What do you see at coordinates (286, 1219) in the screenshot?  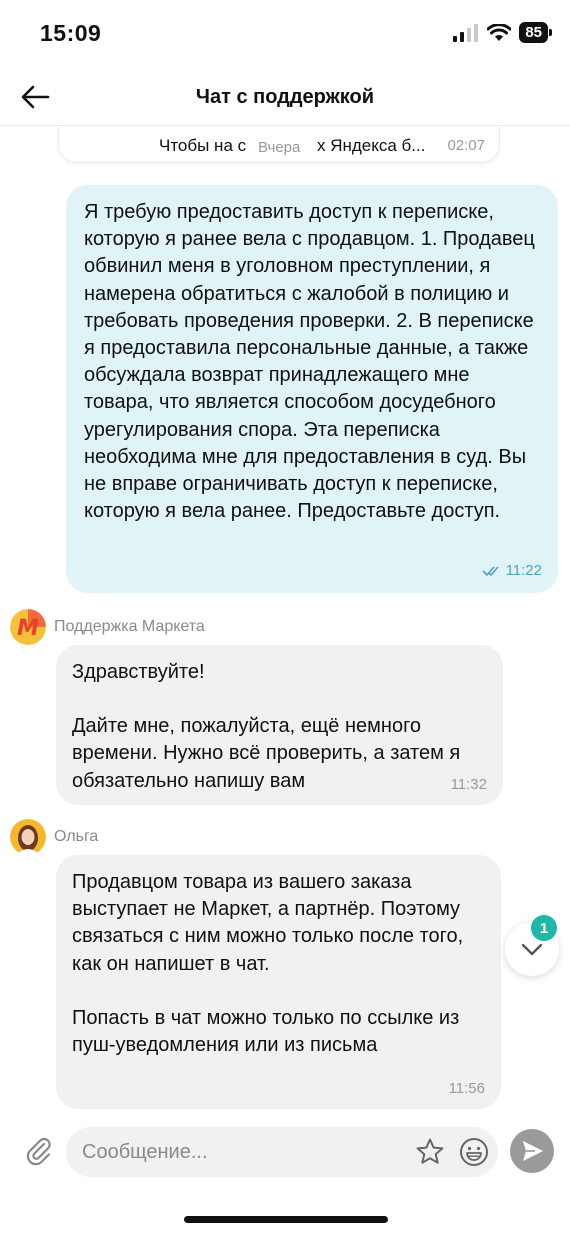 I see `home-indicator` at bounding box center [286, 1219].